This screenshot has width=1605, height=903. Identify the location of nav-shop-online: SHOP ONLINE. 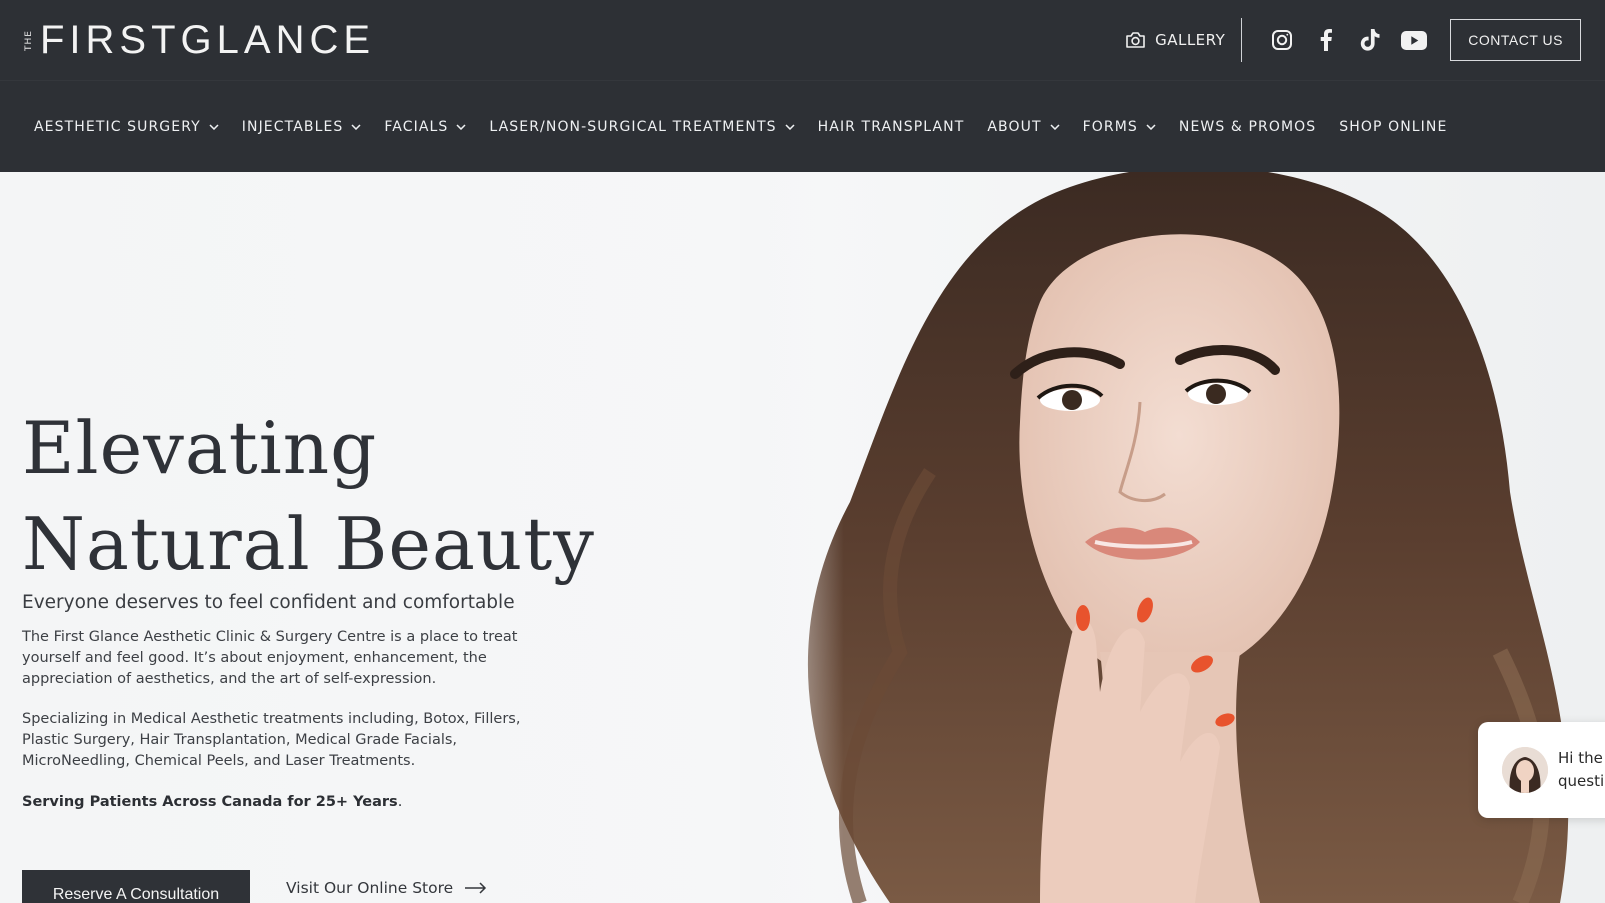
(1393, 127).